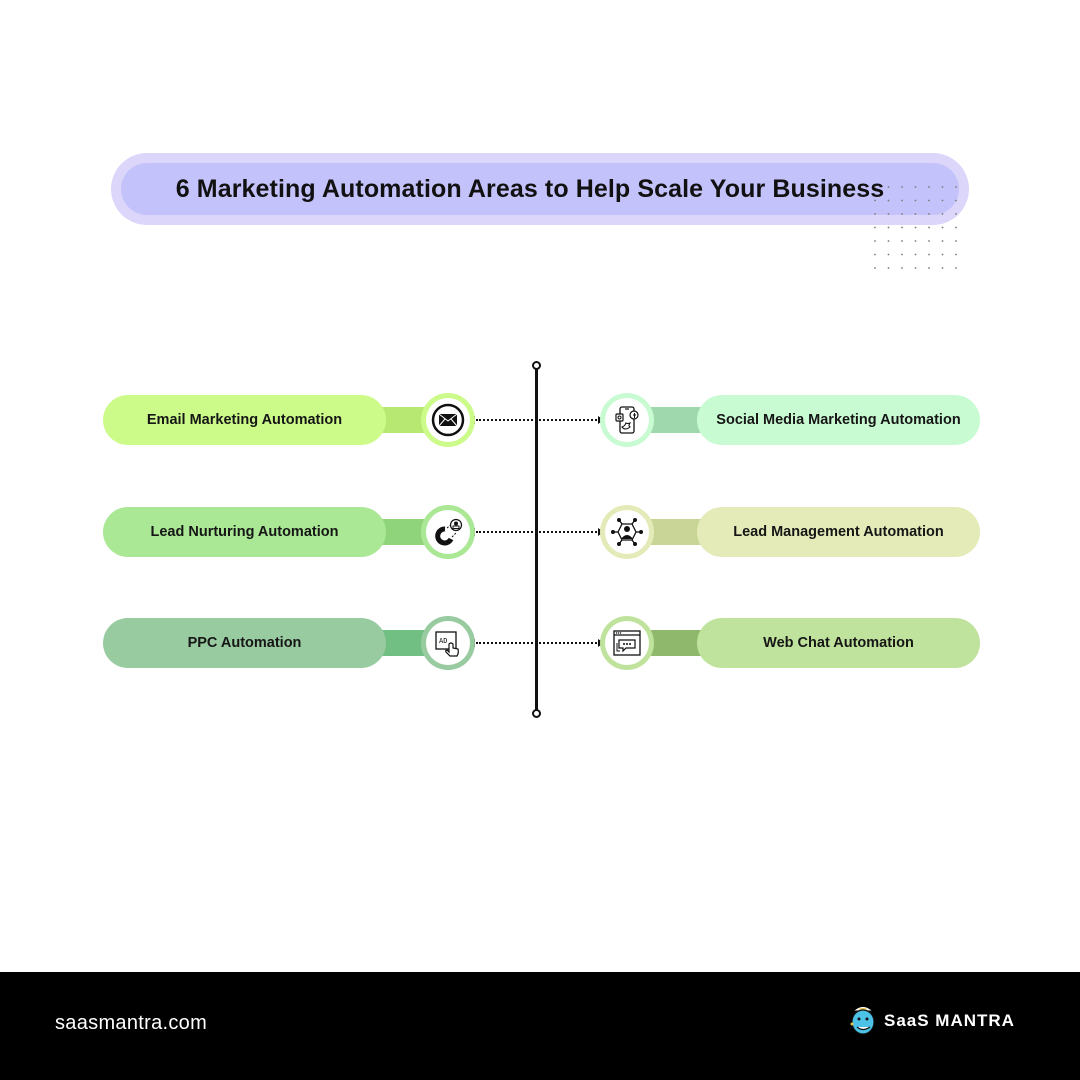 The width and height of the screenshot is (1080, 1080). I want to click on axis-bottom-cap, so click(536, 713).